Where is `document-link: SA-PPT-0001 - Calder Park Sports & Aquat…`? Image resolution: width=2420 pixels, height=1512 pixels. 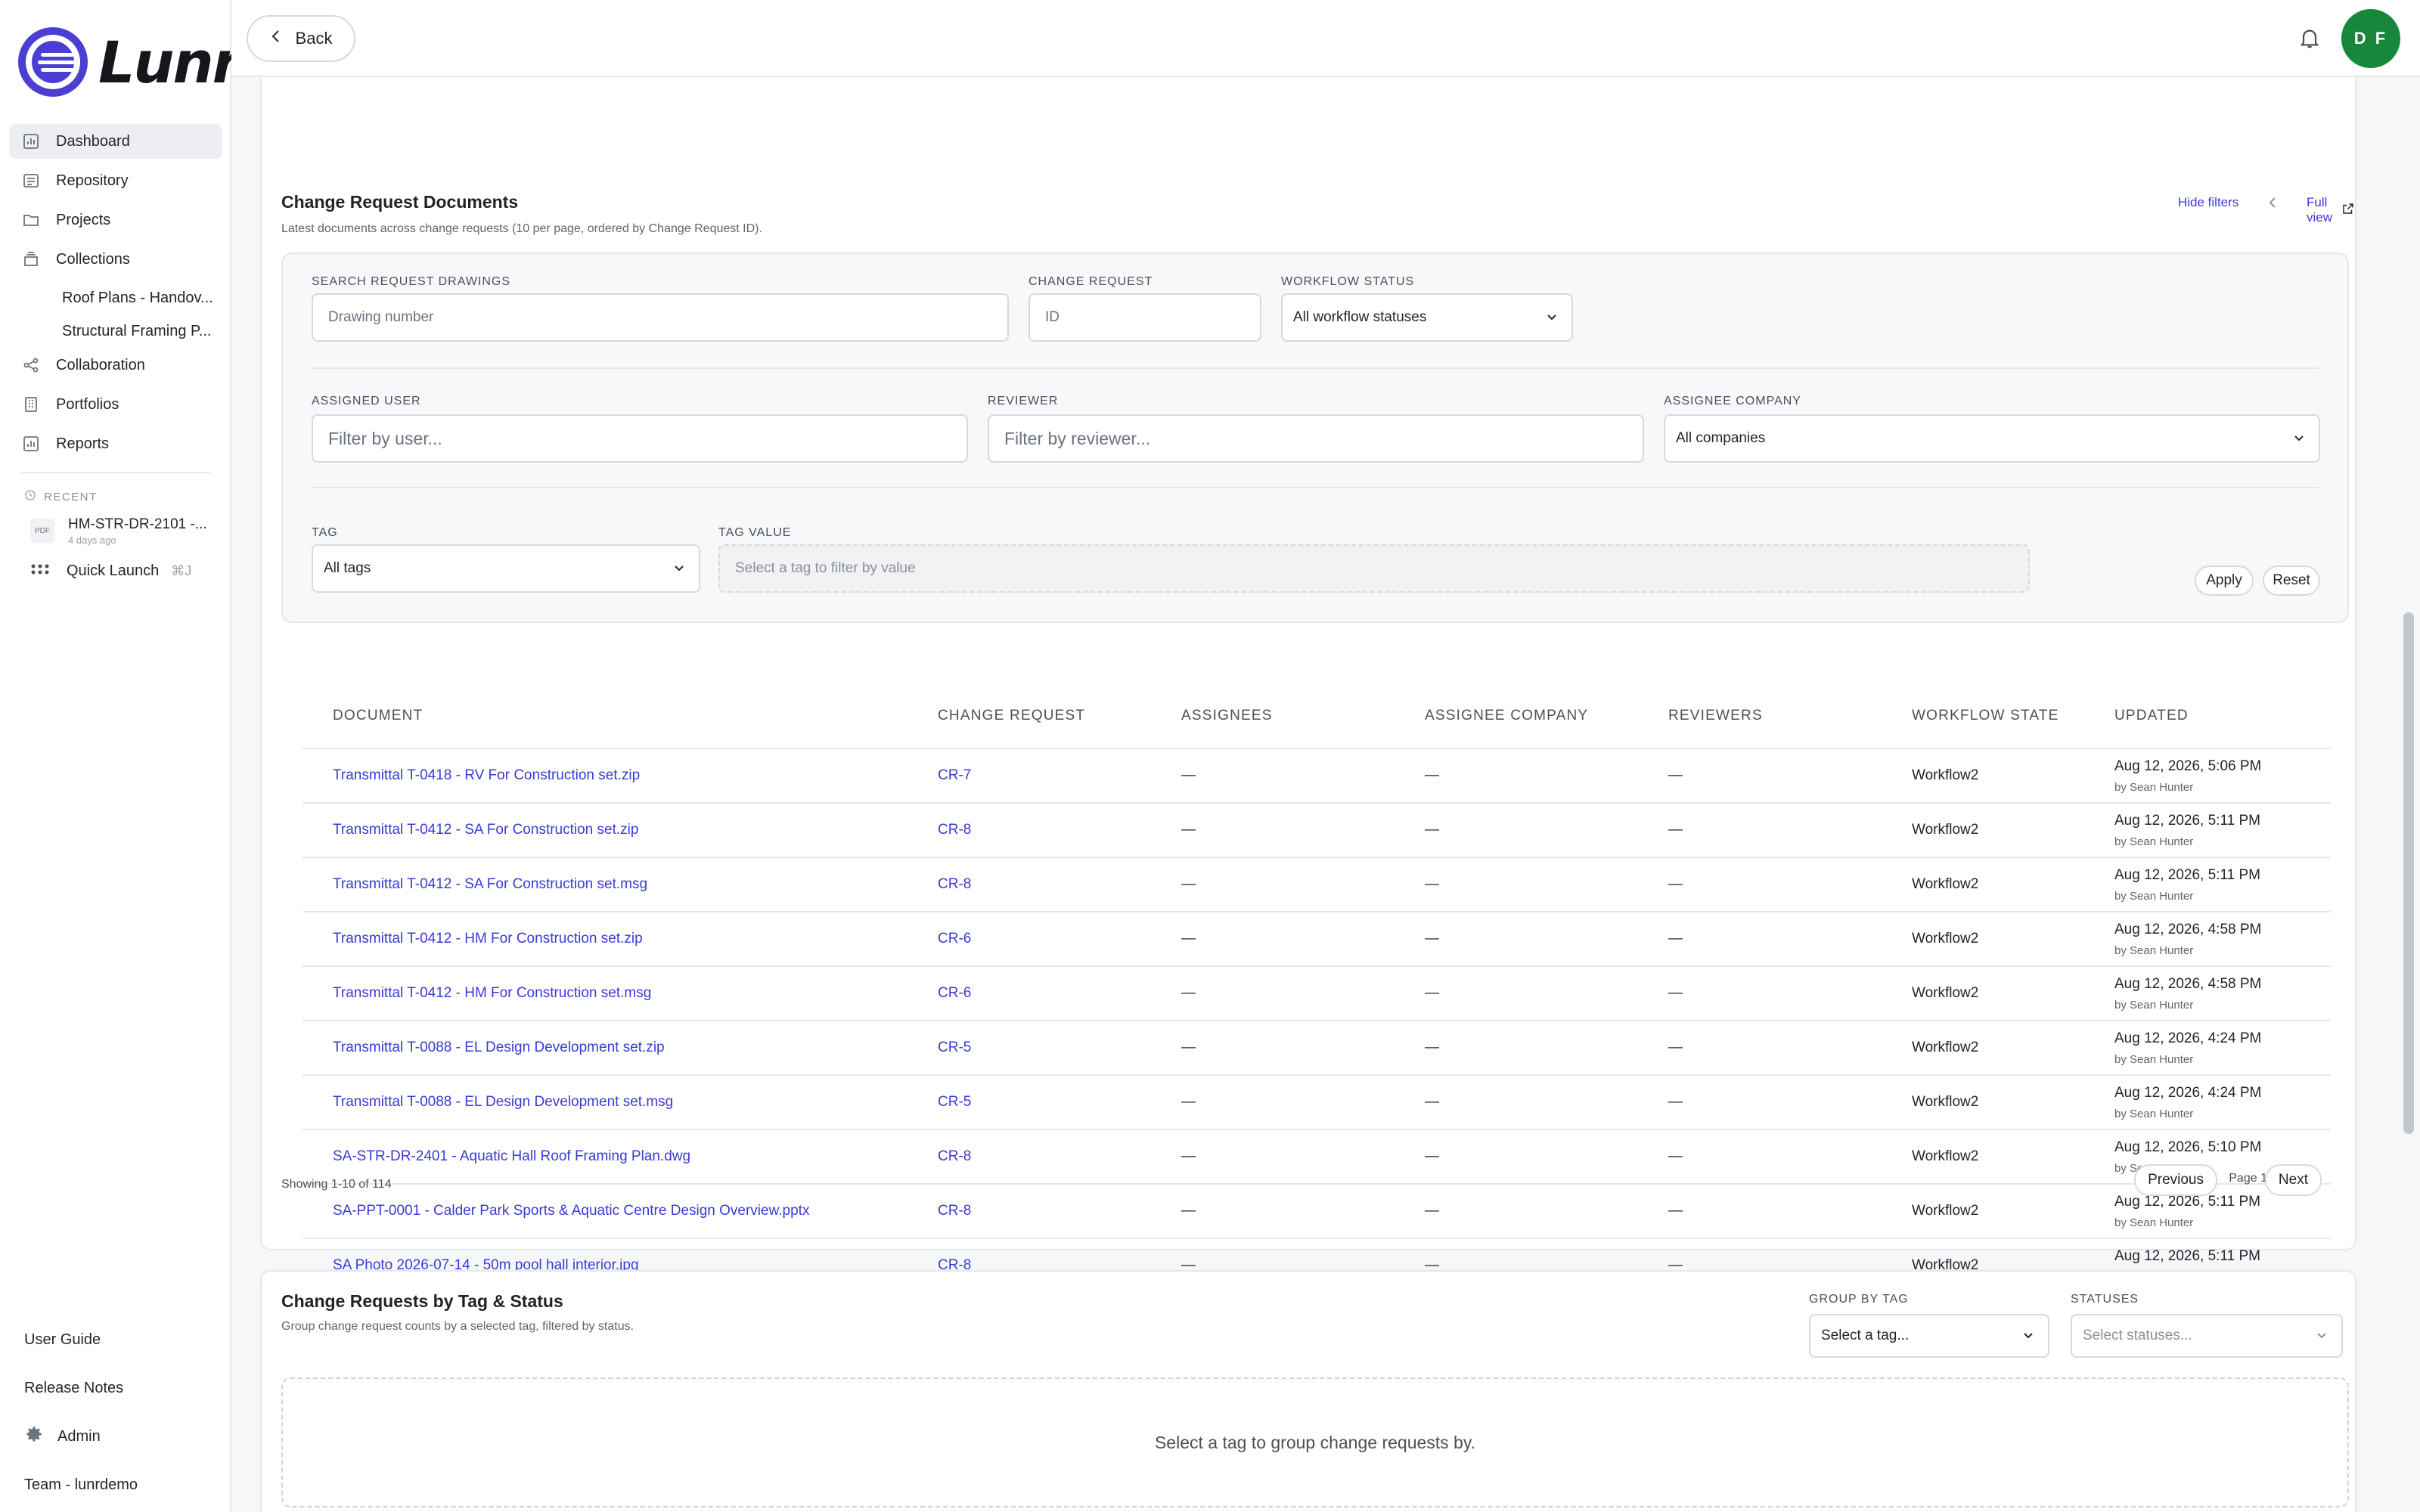
document-link: SA-PPT-0001 - Calder Park Sports & Aquat… is located at coordinates (571, 1211).